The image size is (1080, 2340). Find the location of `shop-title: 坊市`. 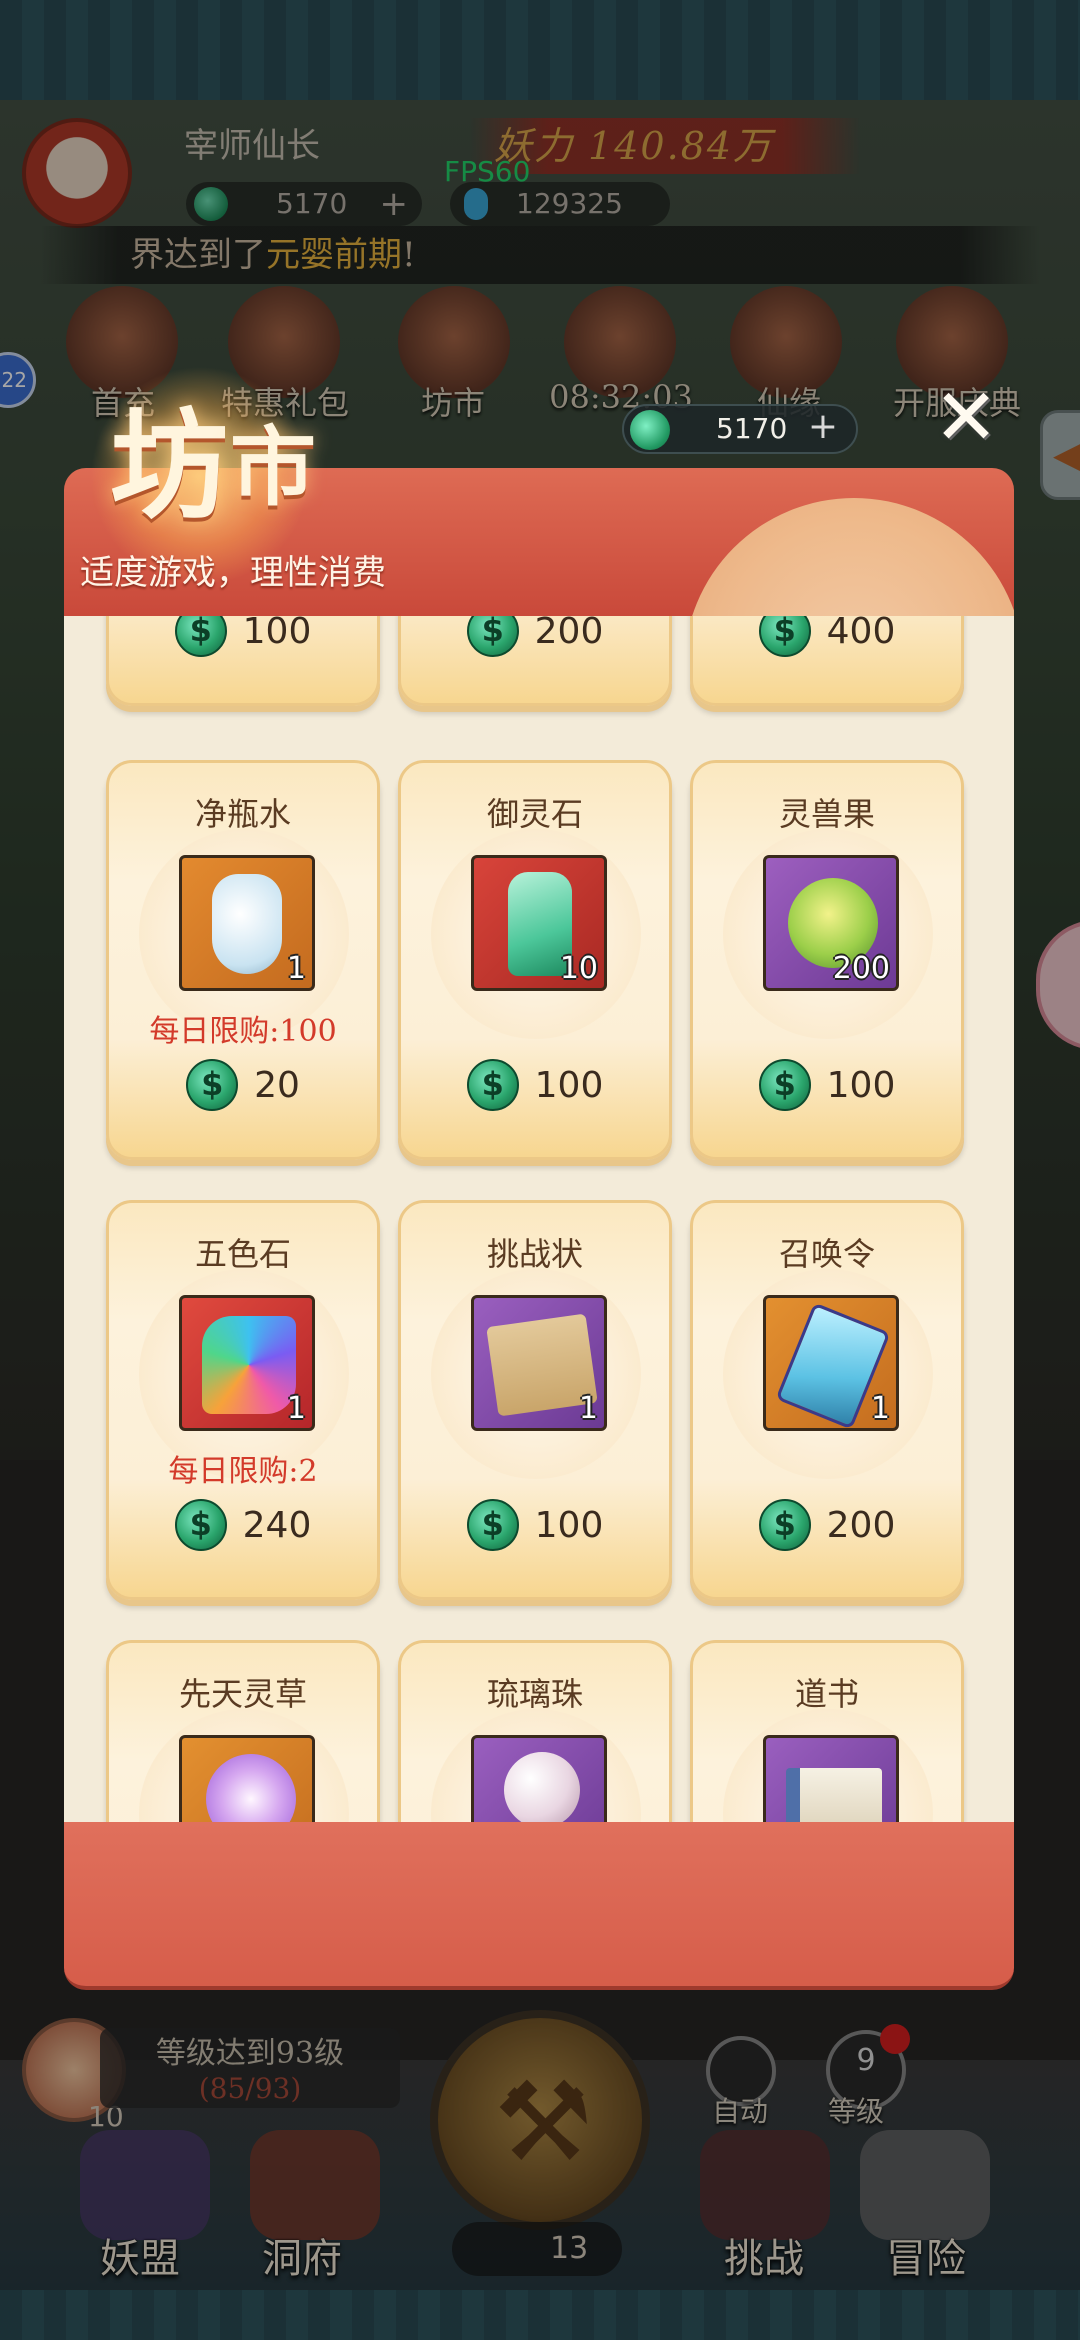

shop-title: 坊市 is located at coordinates (216, 455).